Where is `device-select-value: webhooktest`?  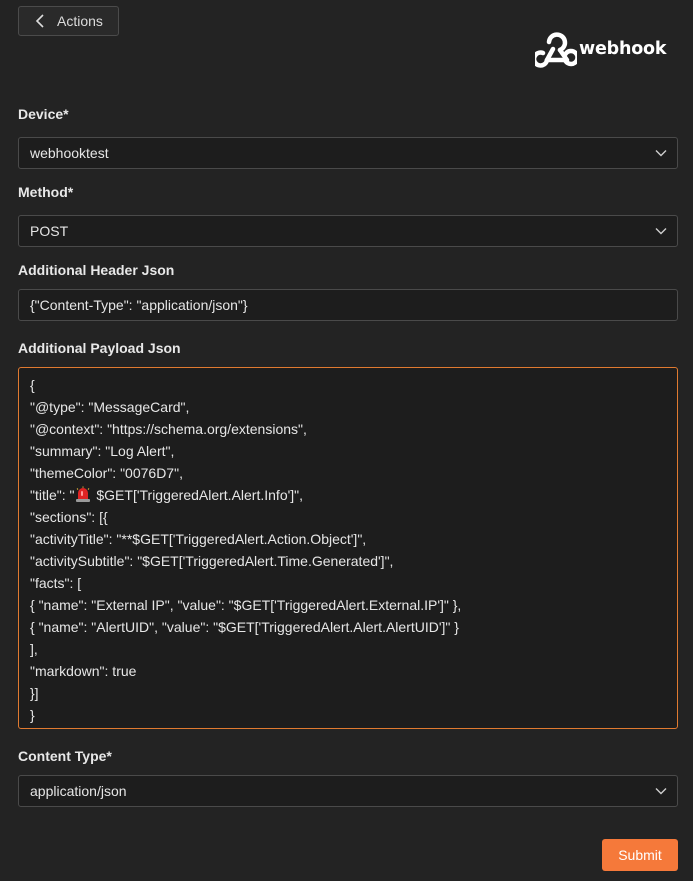 device-select-value: webhooktest is located at coordinates (69, 153).